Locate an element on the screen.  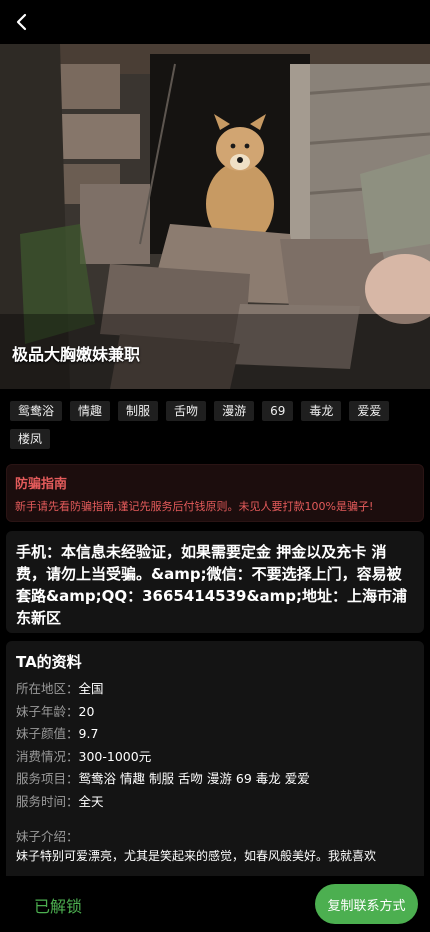
profile-value: 20 is located at coordinates (86, 711).